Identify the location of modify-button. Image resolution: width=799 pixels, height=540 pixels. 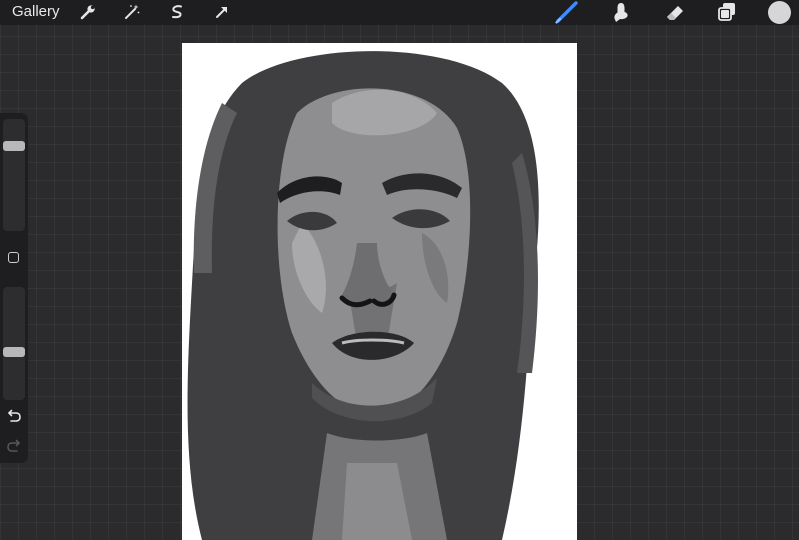
(13, 257).